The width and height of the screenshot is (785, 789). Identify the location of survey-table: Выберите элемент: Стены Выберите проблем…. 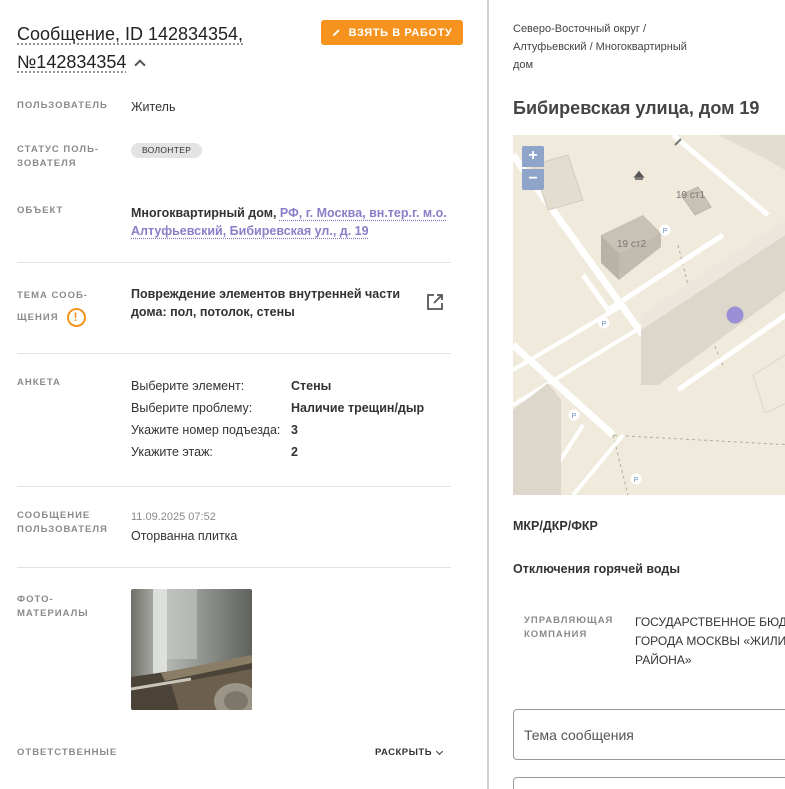
(277, 419).